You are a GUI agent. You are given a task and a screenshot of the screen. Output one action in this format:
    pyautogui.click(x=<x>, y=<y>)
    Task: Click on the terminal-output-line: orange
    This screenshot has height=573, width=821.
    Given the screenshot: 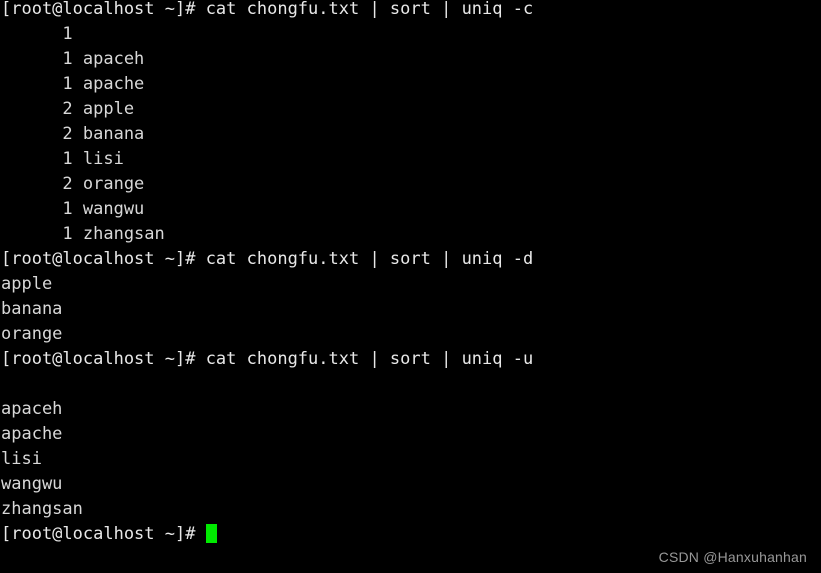 What is the action you would take?
    pyautogui.click(x=32, y=334)
    